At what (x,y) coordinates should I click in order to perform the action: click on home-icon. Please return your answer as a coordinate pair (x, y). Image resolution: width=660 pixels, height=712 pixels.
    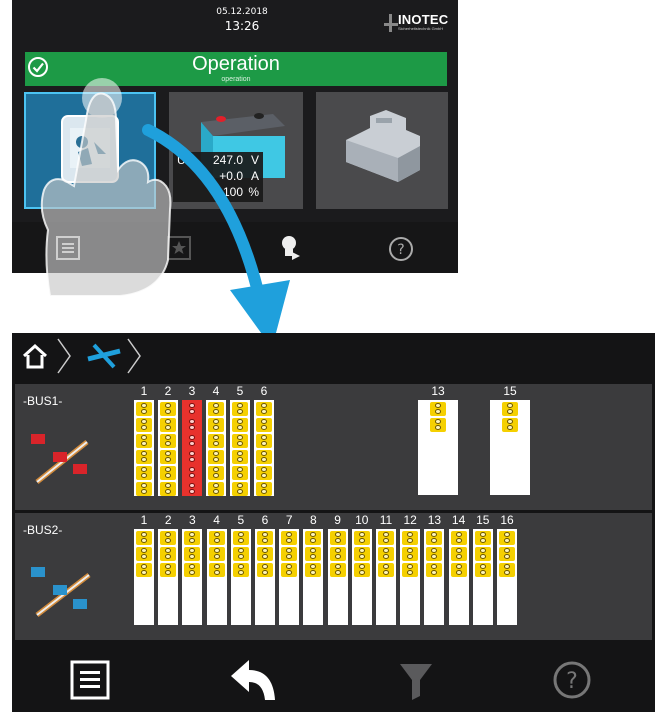
    Looking at the image, I should click on (35, 356).